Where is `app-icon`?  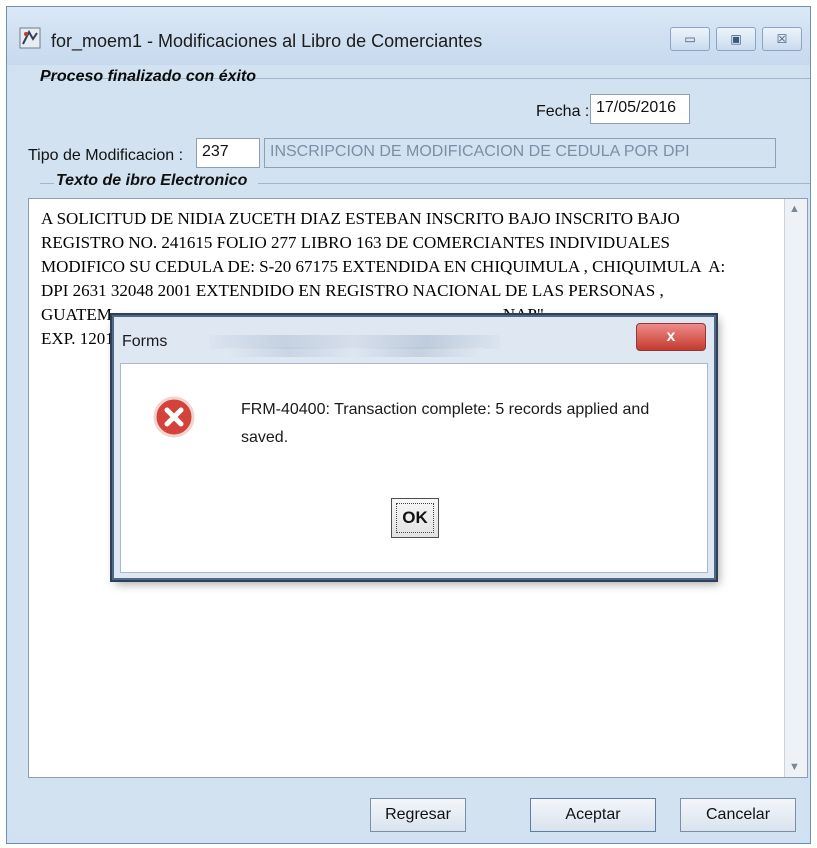 app-icon is located at coordinates (30, 38).